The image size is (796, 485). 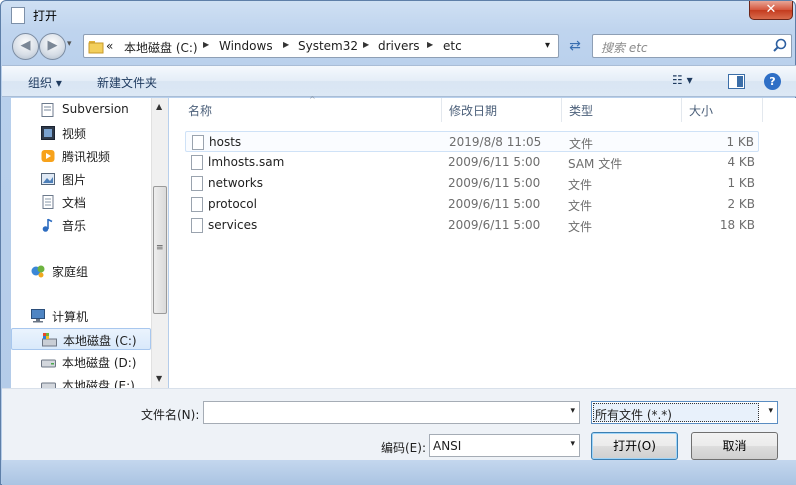 I want to click on column-header-name: 名称, so click(x=200, y=110).